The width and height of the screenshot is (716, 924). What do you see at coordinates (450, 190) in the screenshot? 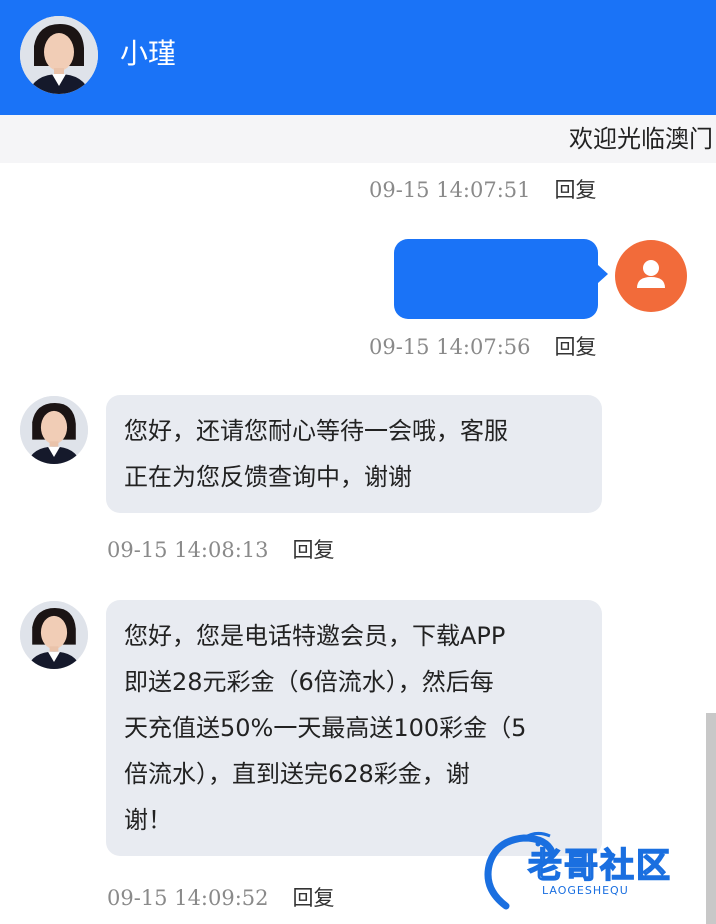
I see `message-timestamp: 09-15 14:07:51` at bounding box center [450, 190].